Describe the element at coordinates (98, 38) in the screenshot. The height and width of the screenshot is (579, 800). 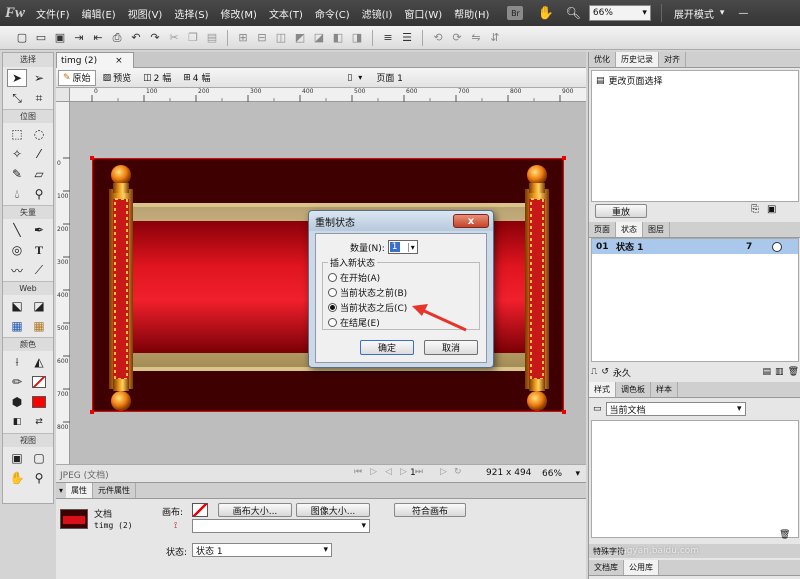
I see `export-icon: ⇤` at that location.